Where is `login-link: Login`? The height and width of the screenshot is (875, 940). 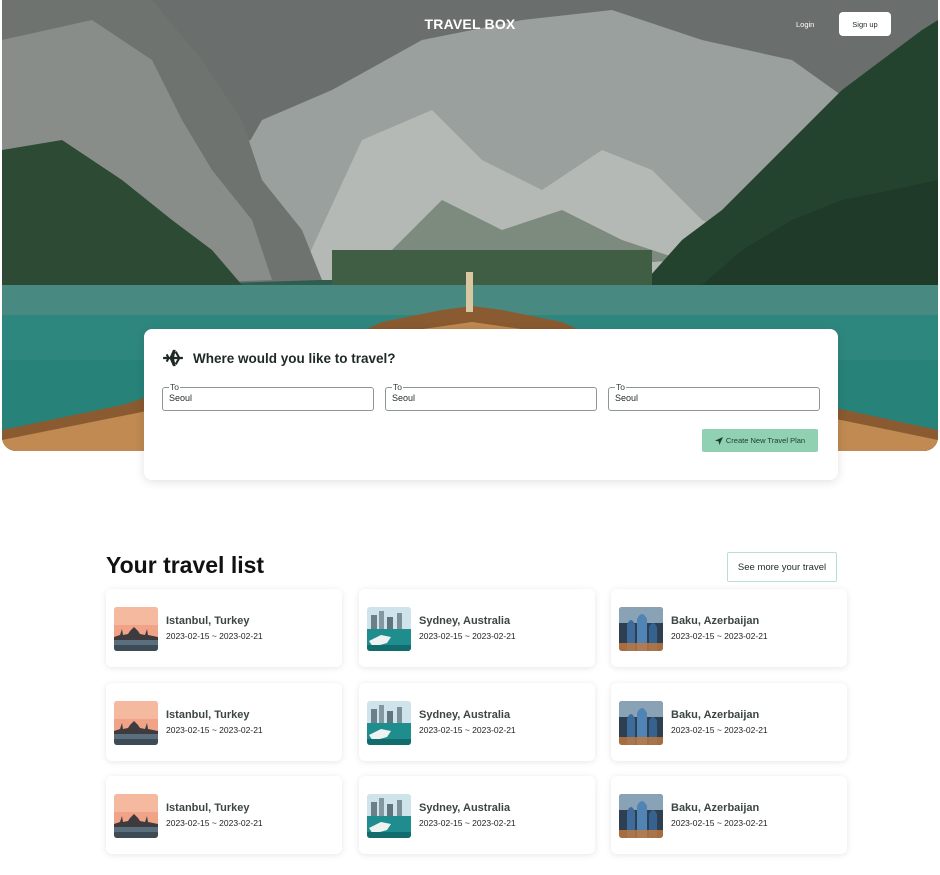
login-link: Login is located at coordinates (805, 24).